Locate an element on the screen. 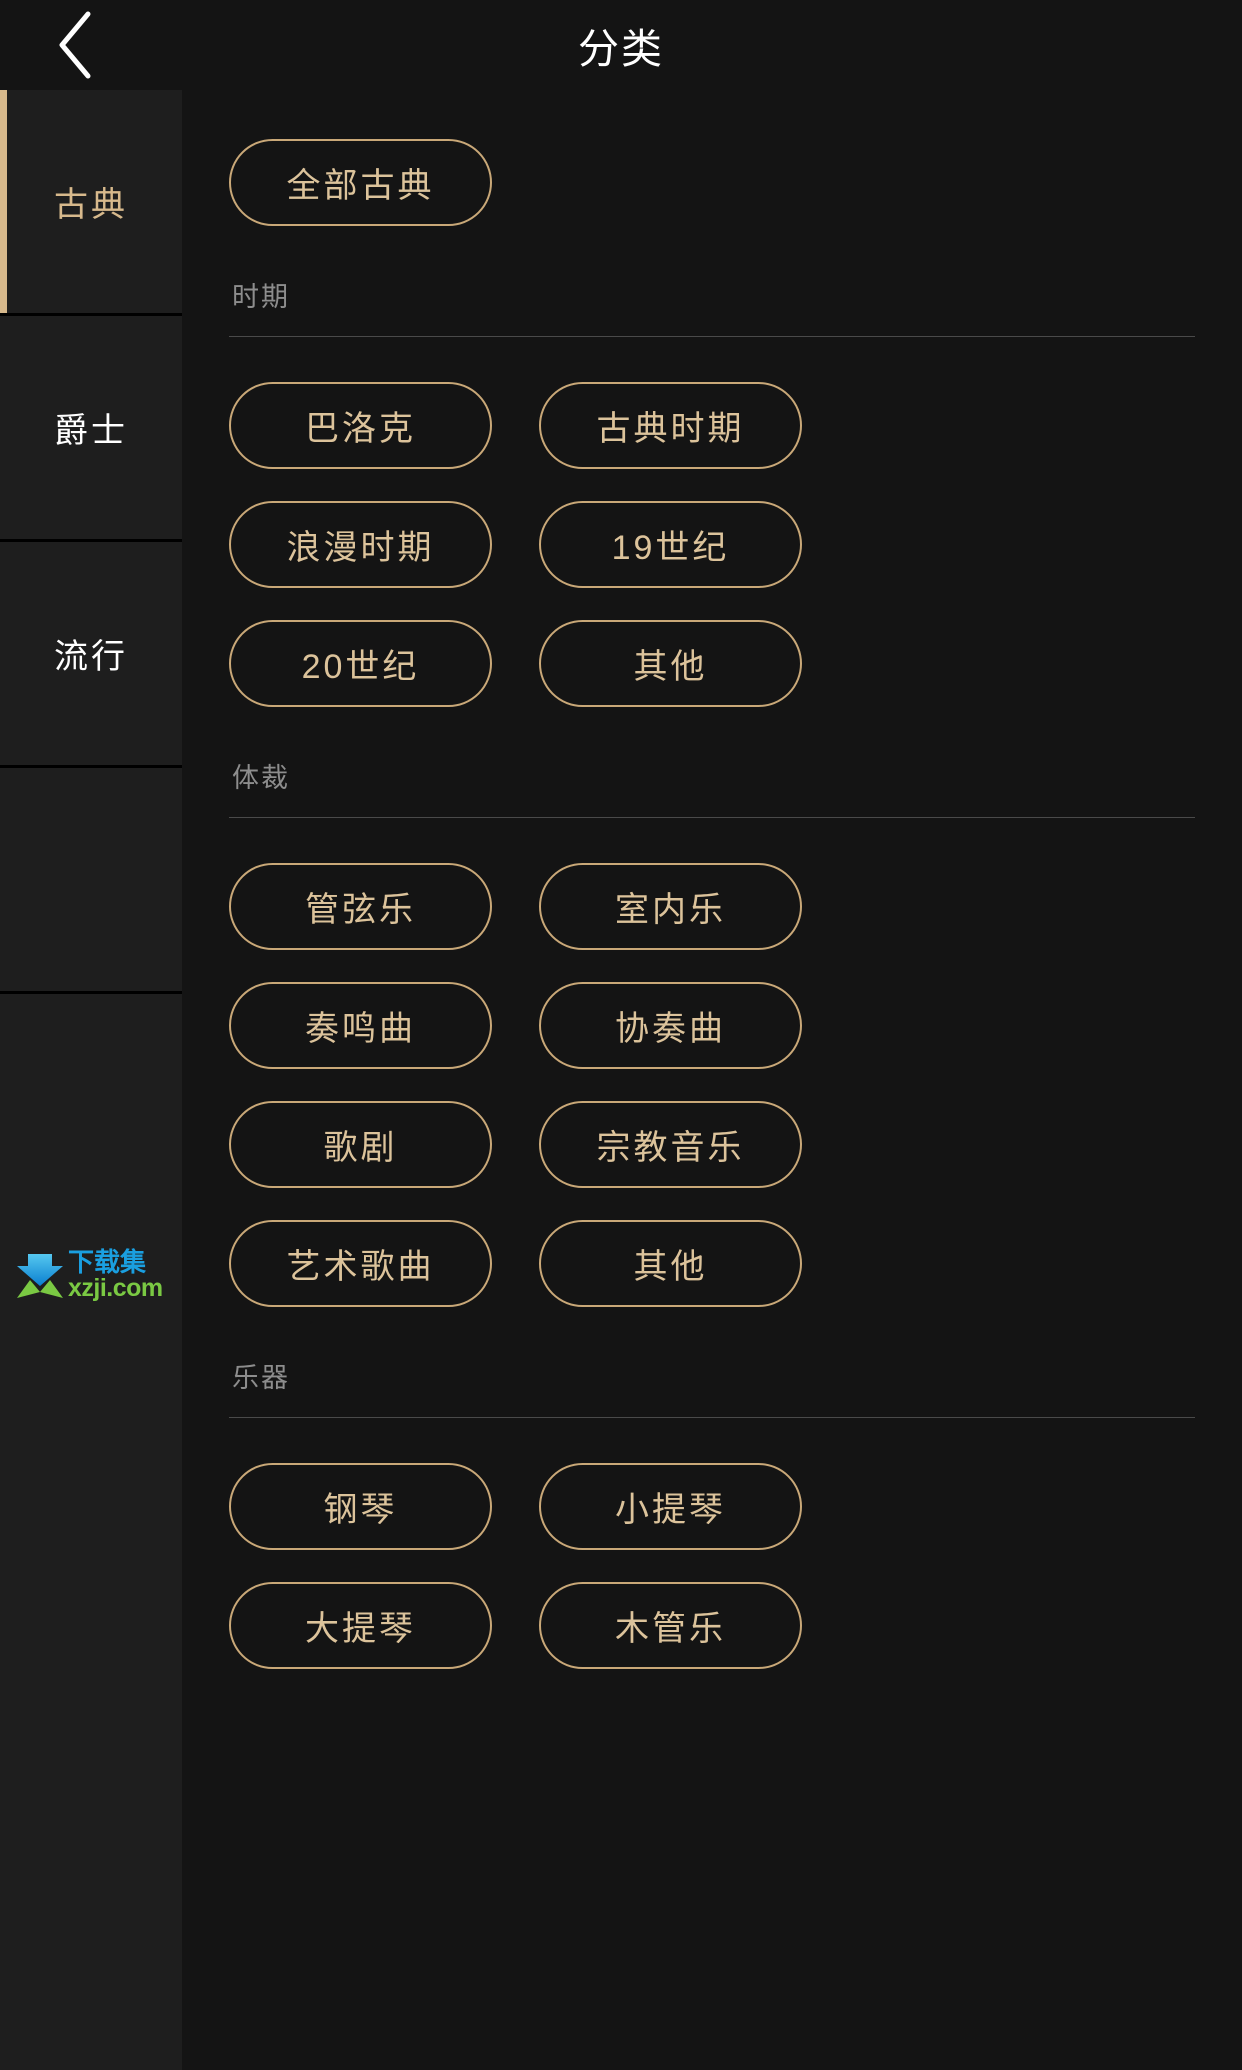  filter-pill-label: 20世纪 is located at coordinates (360, 667).